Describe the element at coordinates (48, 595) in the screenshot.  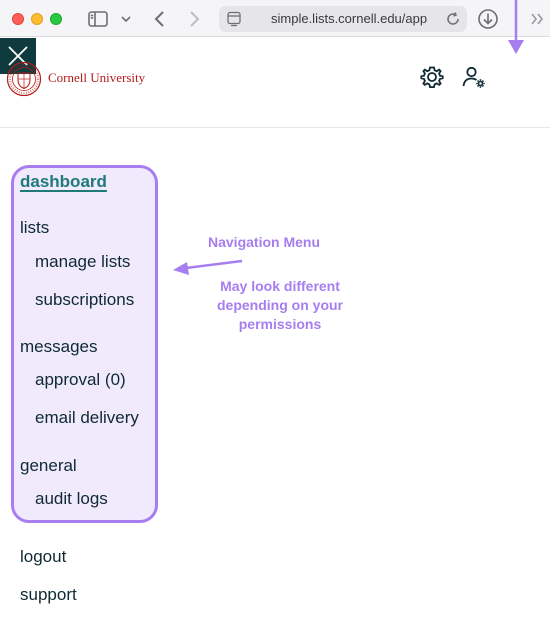
I see `nav-link-support: support` at that location.